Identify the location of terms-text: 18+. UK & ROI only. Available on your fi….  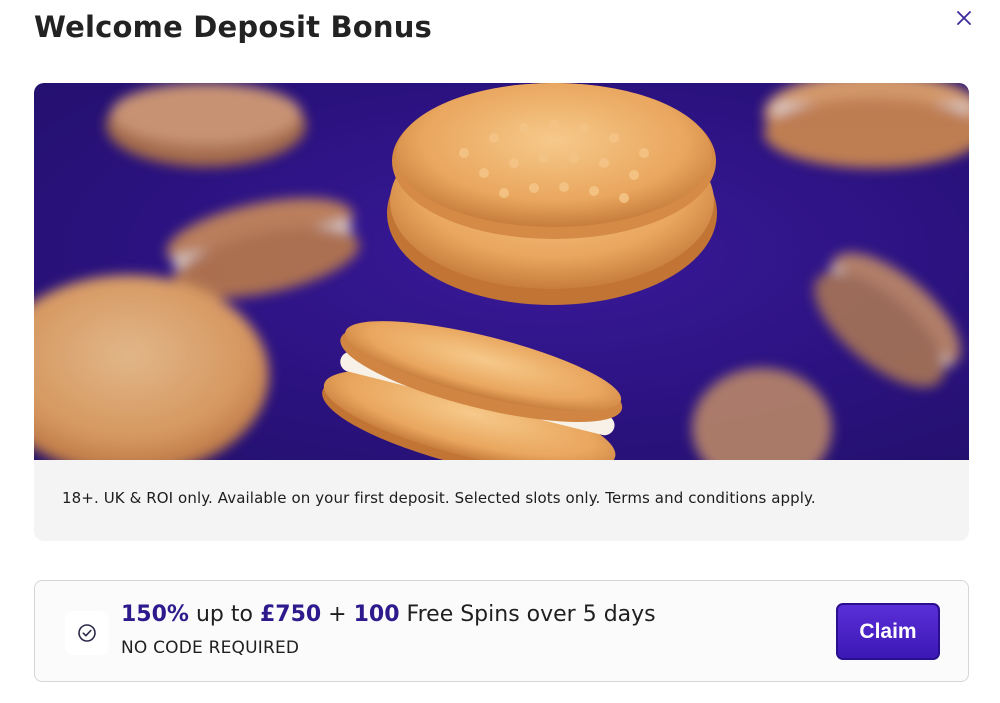
(439, 498).